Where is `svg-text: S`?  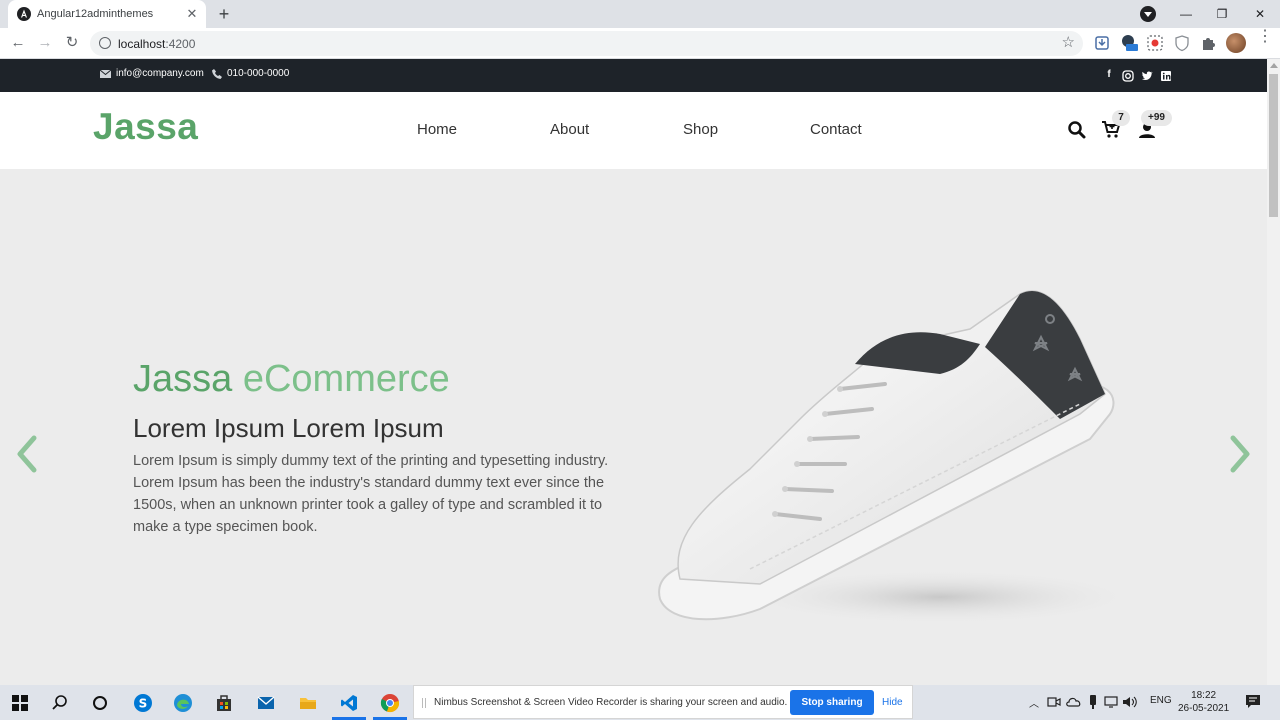
svg-text: S is located at coordinates (143, 704).